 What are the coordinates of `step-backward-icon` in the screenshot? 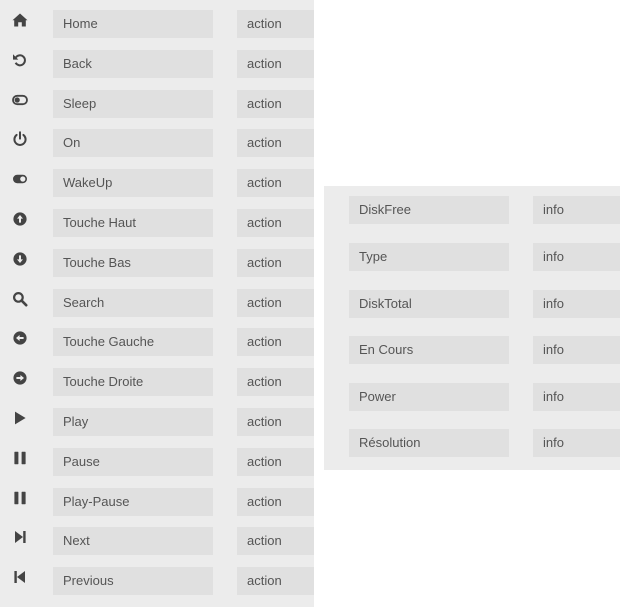 It's located at (20, 577).